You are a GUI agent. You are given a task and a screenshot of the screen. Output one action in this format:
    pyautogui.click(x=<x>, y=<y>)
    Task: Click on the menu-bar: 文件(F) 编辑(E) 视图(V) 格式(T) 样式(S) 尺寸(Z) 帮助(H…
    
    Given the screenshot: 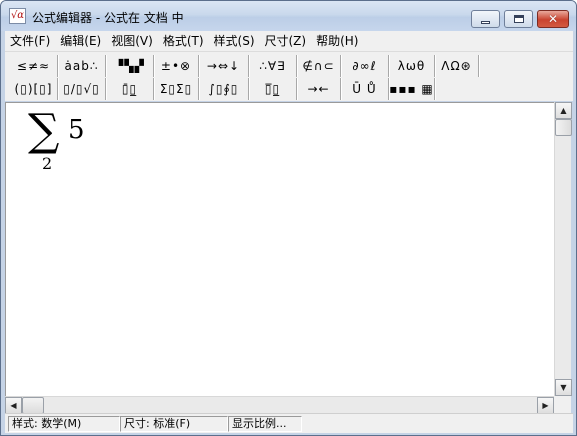 What is the action you would take?
    pyautogui.click(x=289, y=41)
    